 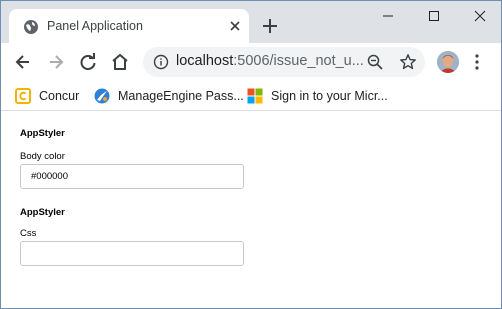 What do you see at coordinates (23, 96) in the screenshot?
I see `concur-icon` at bounding box center [23, 96].